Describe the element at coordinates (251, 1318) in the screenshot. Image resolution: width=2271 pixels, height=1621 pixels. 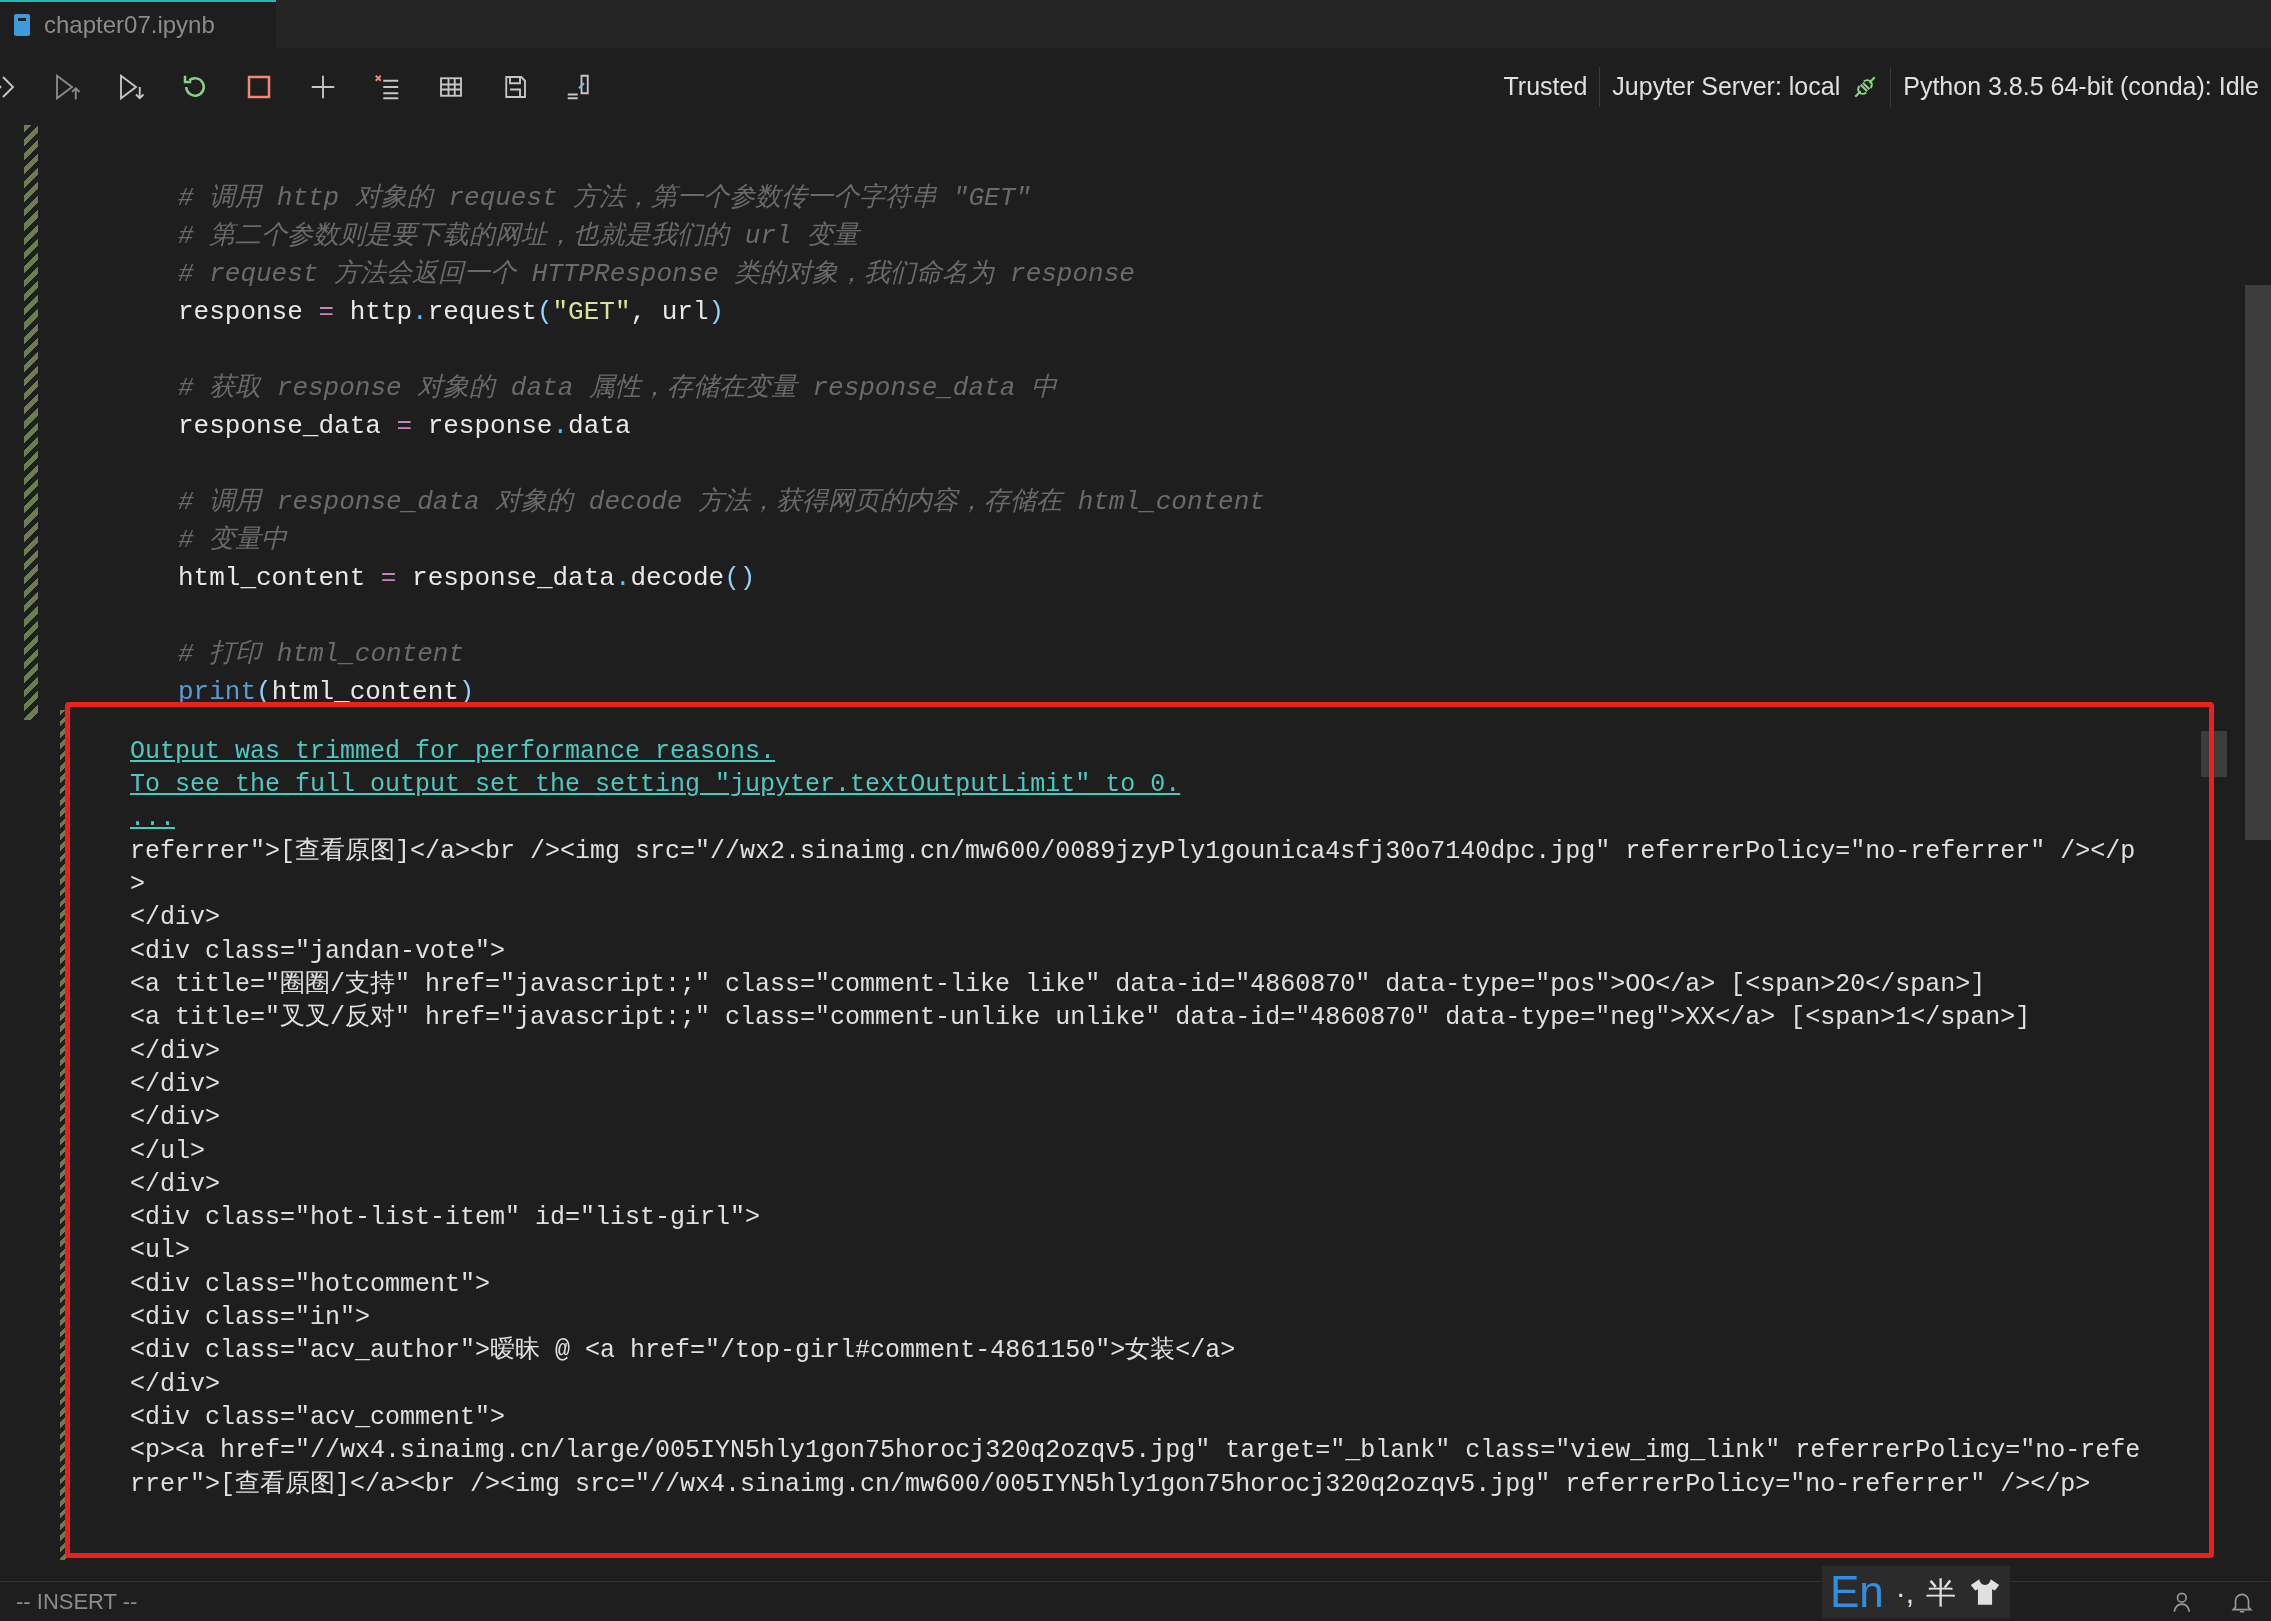
I see `output-line: <div class="in">` at that location.